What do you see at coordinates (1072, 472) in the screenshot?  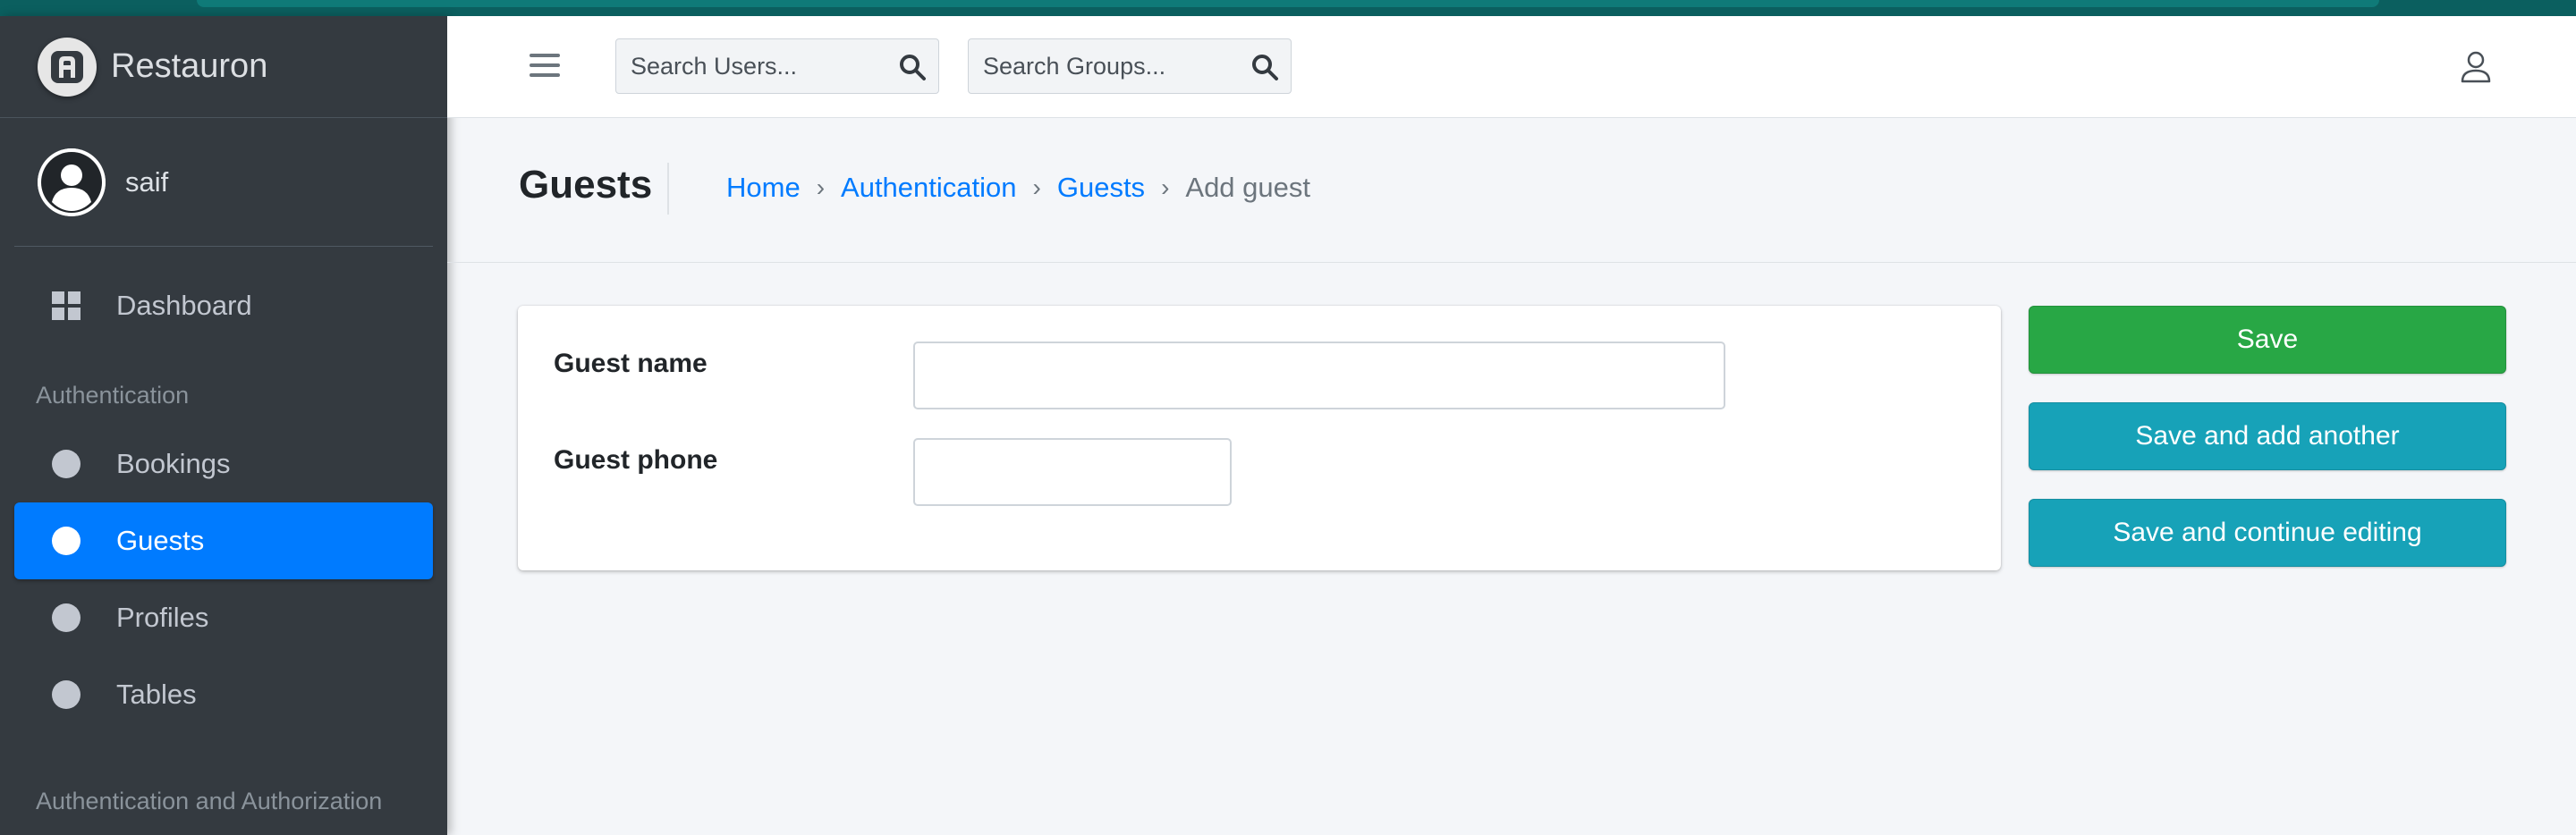 I see `guest-phone-input` at bounding box center [1072, 472].